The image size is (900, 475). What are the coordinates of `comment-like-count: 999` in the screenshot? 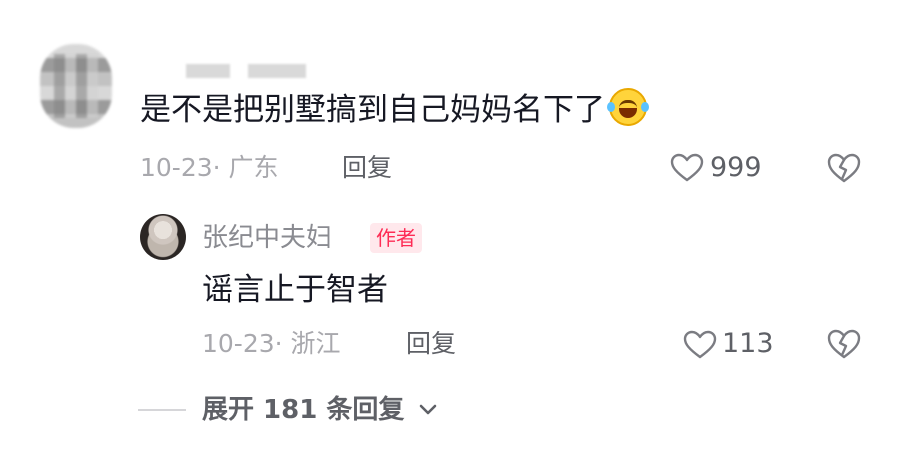 It's located at (736, 167).